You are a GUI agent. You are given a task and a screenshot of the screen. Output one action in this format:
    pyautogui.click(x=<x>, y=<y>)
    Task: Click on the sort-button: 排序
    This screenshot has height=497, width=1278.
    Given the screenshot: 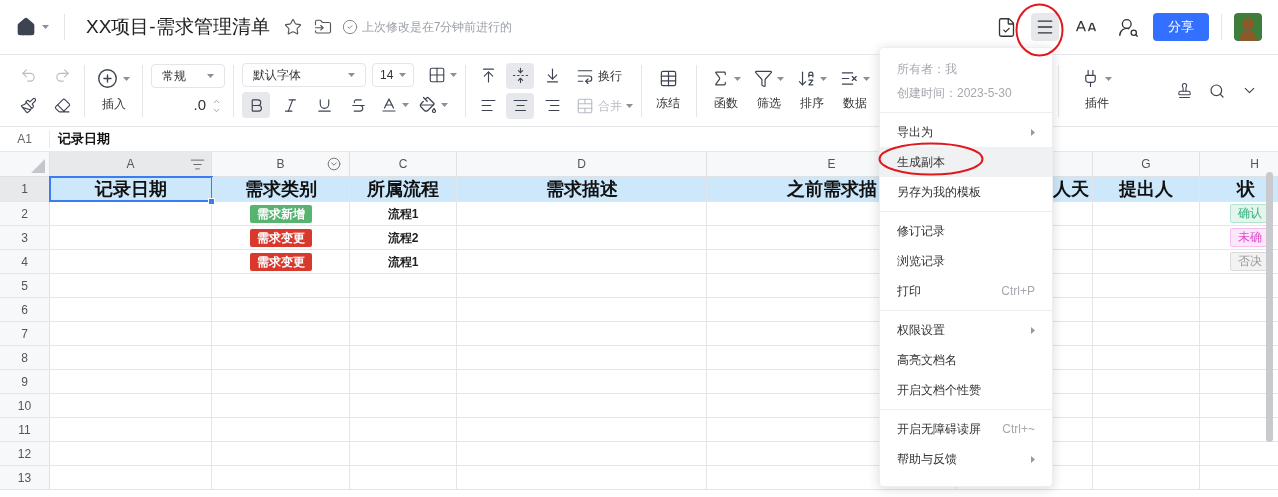 What is the action you would take?
    pyautogui.click(x=812, y=90)
    